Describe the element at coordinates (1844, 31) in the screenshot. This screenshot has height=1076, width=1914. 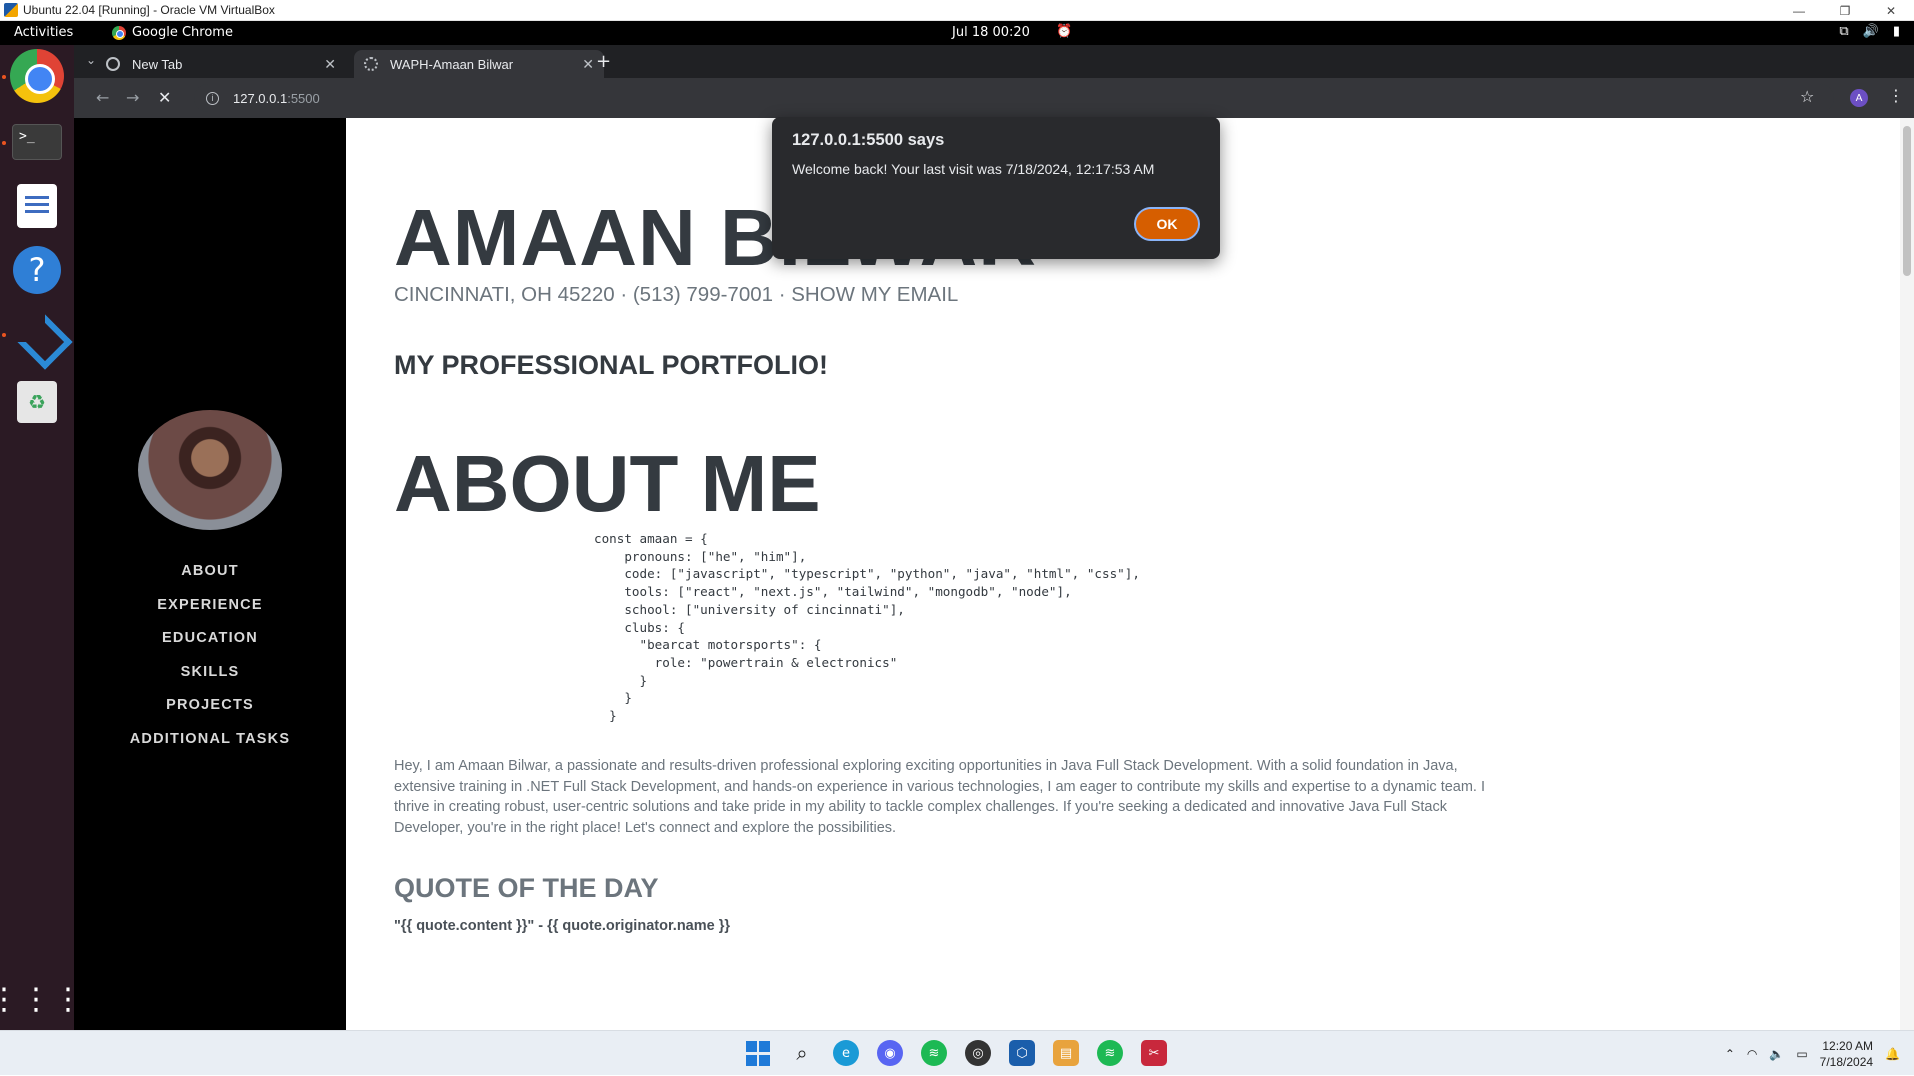
I see `network-icon: ⧉` at that location.